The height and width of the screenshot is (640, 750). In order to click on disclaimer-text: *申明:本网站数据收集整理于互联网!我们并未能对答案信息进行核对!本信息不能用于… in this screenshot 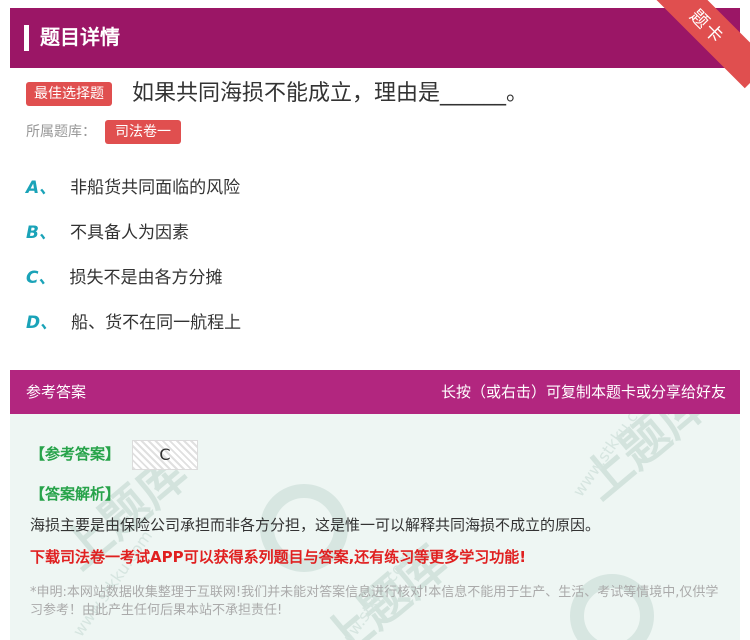, I will do `click(374, 601)`.